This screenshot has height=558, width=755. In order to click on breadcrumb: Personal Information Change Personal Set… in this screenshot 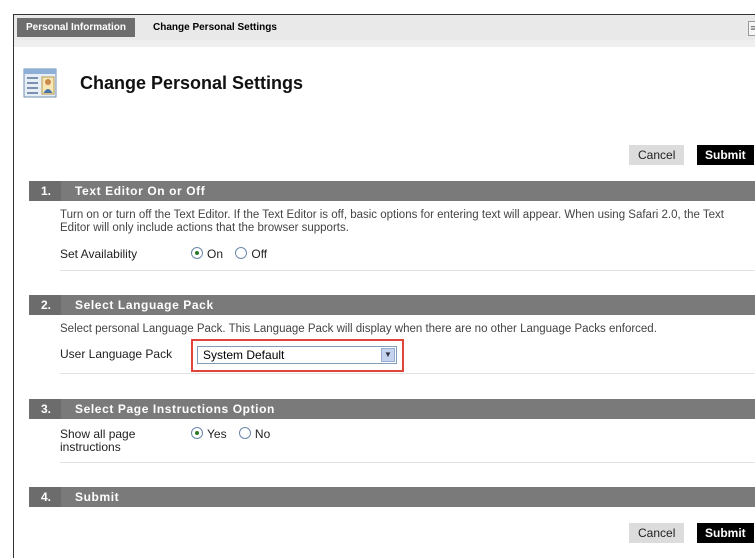, I will do `click(384, 27)`.